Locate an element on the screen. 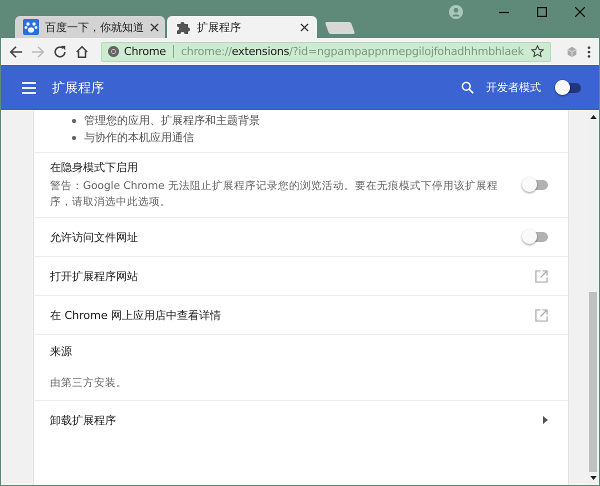 The width and height of the screenshot is (600, 486). setting-label: 来源 is located at coordinates (61, 351).